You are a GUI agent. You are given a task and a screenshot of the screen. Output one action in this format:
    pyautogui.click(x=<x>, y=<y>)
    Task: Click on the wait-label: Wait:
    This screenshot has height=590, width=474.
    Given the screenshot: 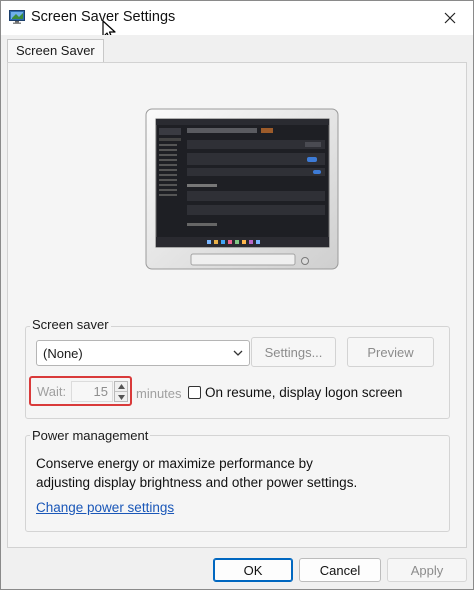 What is the action you would take?
    pyautogui.click(x=52, y=391)
    